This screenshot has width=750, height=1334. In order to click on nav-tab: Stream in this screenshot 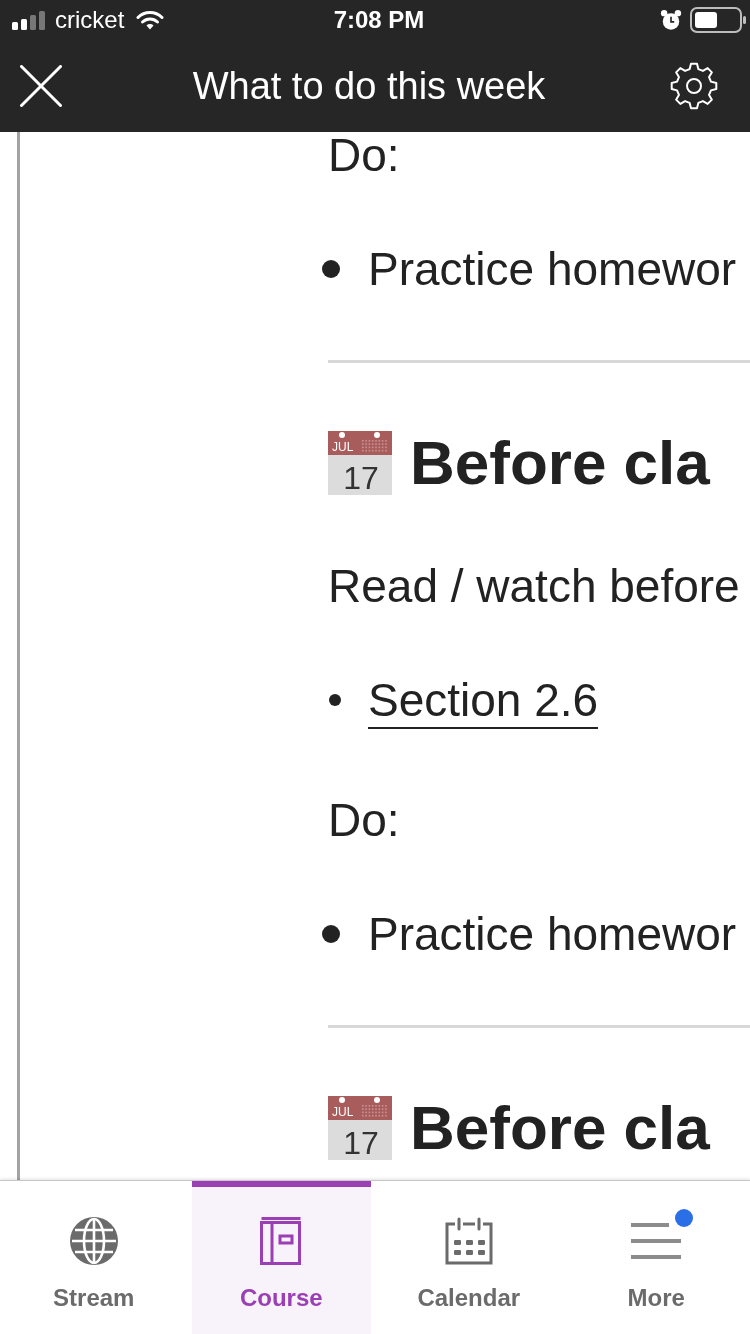, I will do `click(94, 1257)`.